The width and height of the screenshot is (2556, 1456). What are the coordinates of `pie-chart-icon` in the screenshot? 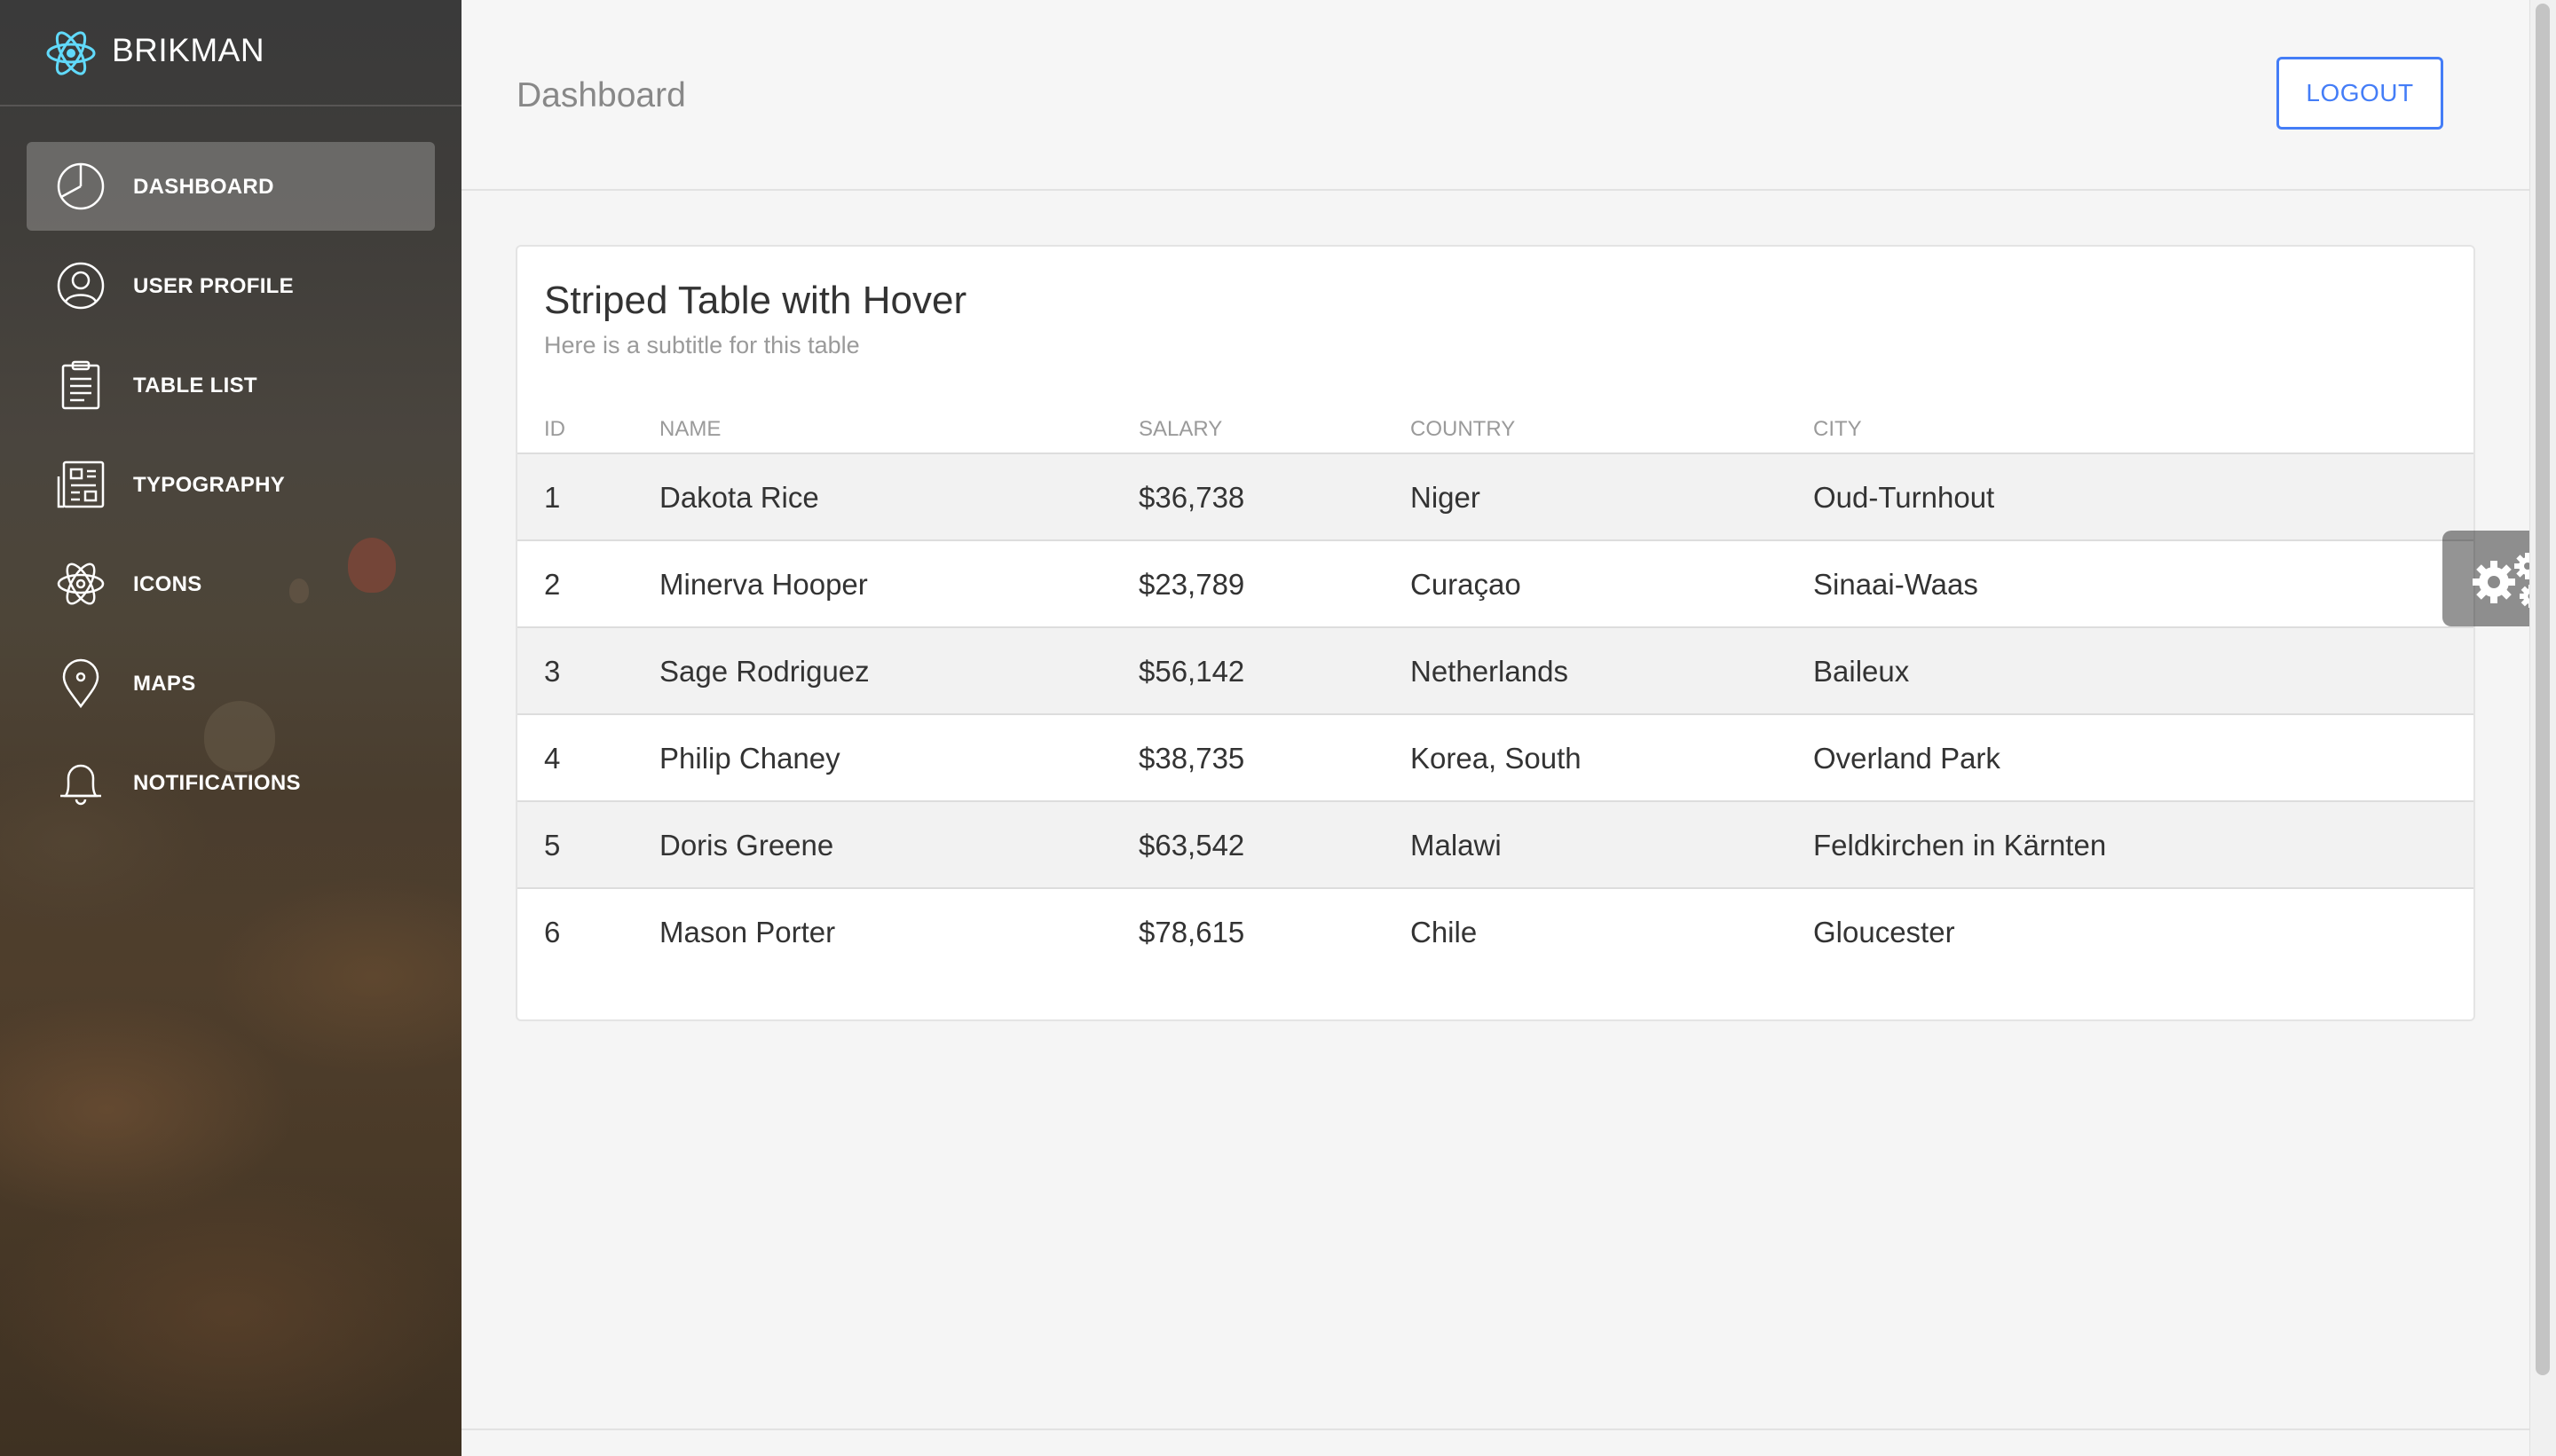 It's located at (81, 186).